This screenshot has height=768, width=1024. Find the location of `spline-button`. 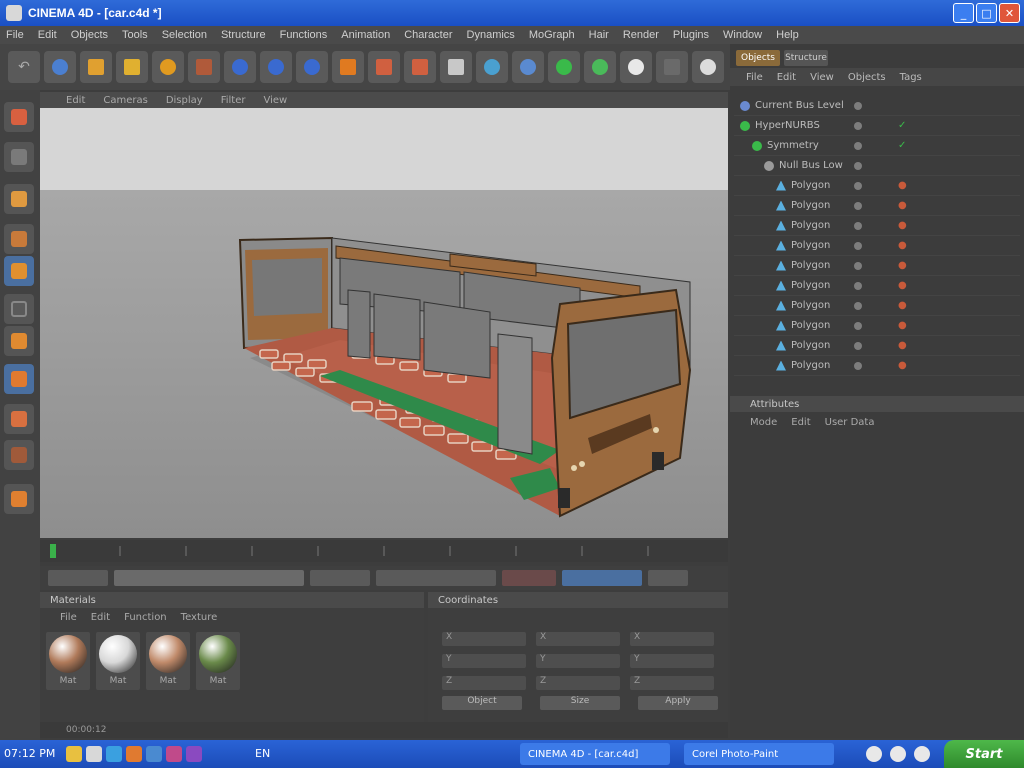

spline-button is located at coordinates (528, 67).